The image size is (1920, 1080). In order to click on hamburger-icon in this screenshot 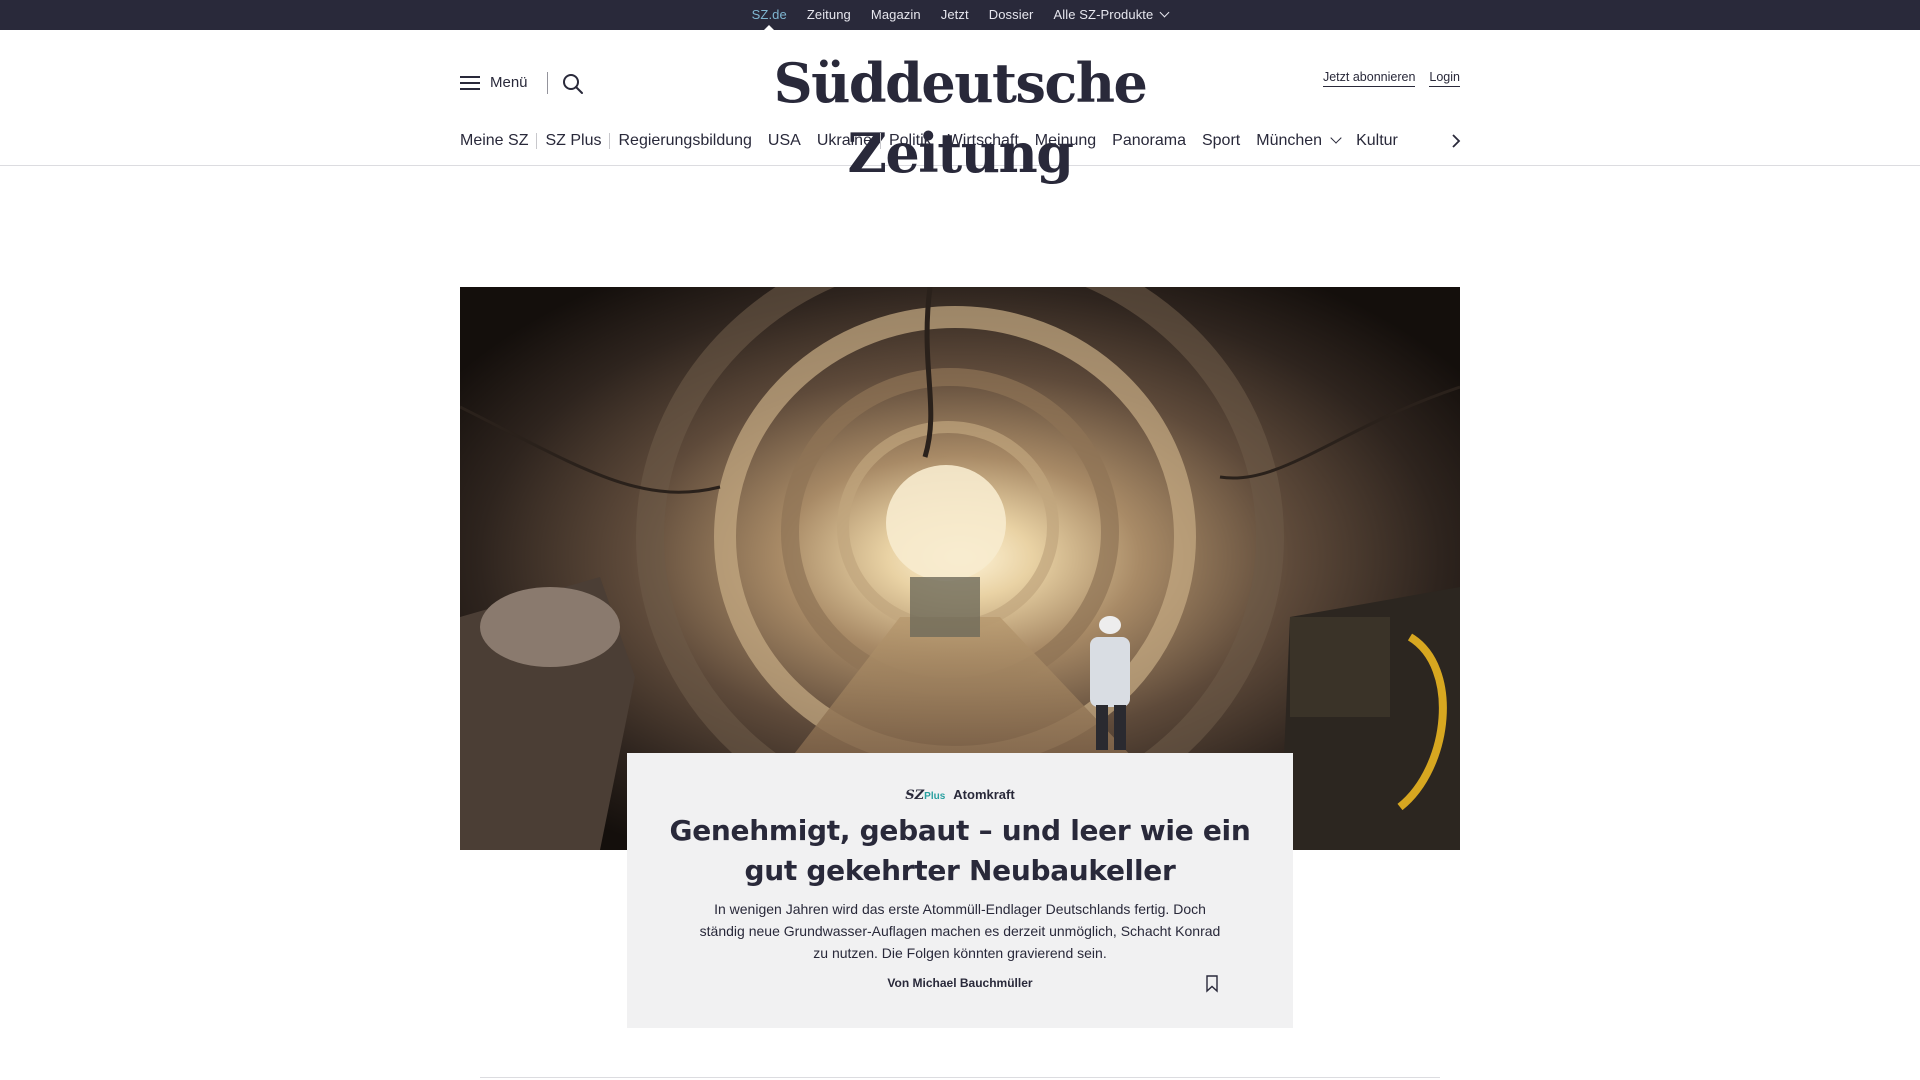, I will do `click(470, 82)`.